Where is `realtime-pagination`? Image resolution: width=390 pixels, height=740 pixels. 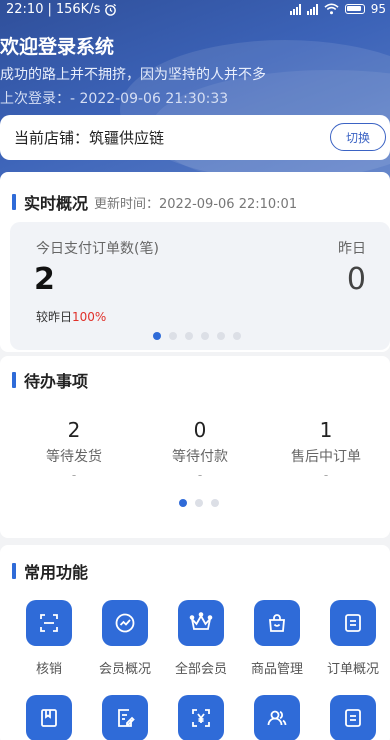
realtime-pagination is located at coordinates (197, 336).